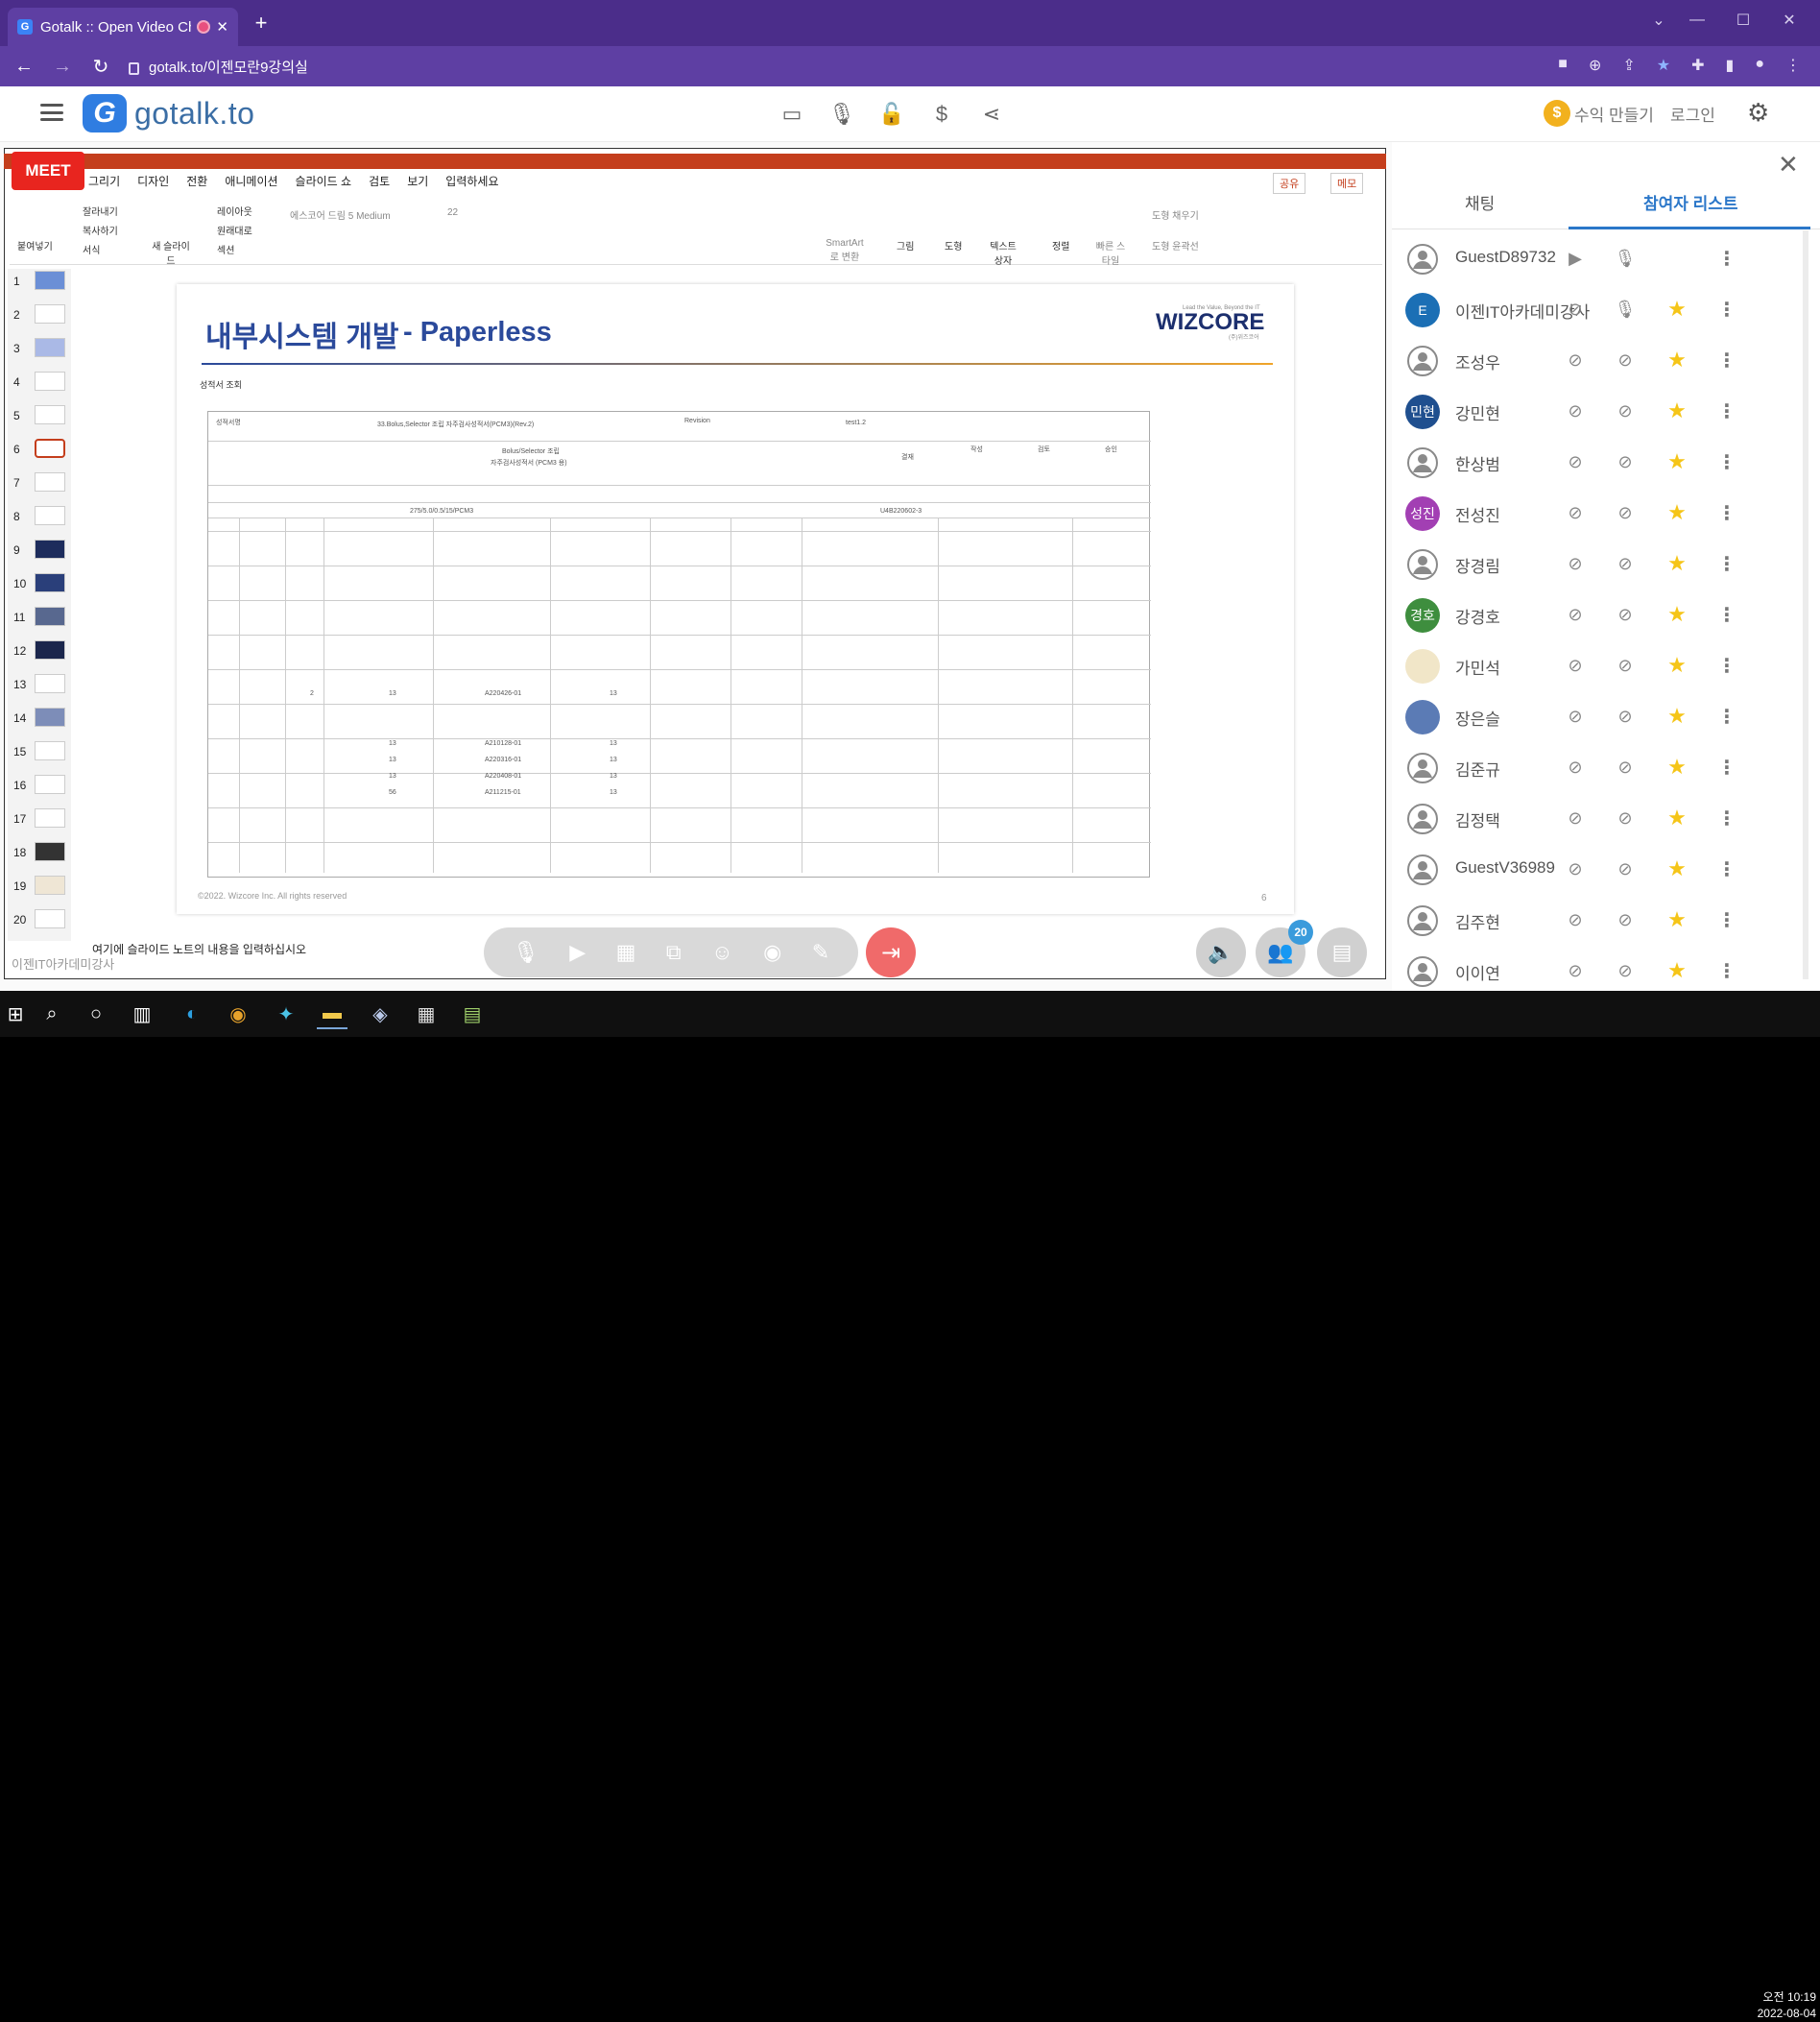 This screenshot has height=2022, width=1820. Describe the element at coordinates (1221, 952) in the screenshot. I see `volume-icon: 🔈` at that location.